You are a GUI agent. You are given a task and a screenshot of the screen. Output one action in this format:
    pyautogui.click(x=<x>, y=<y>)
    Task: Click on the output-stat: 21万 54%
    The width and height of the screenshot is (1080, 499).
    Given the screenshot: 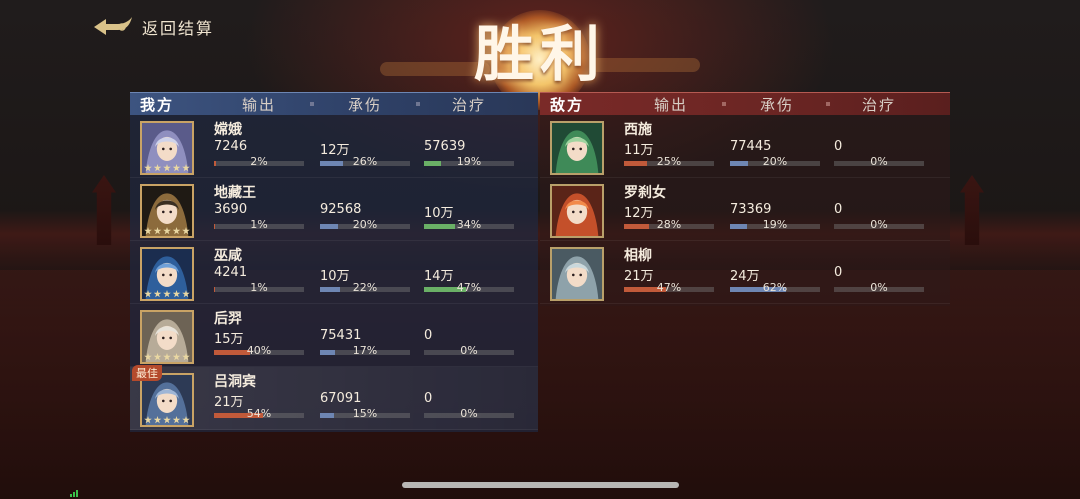 What is the action you would take?
    pyautogui.click(x=259, y=407)
    